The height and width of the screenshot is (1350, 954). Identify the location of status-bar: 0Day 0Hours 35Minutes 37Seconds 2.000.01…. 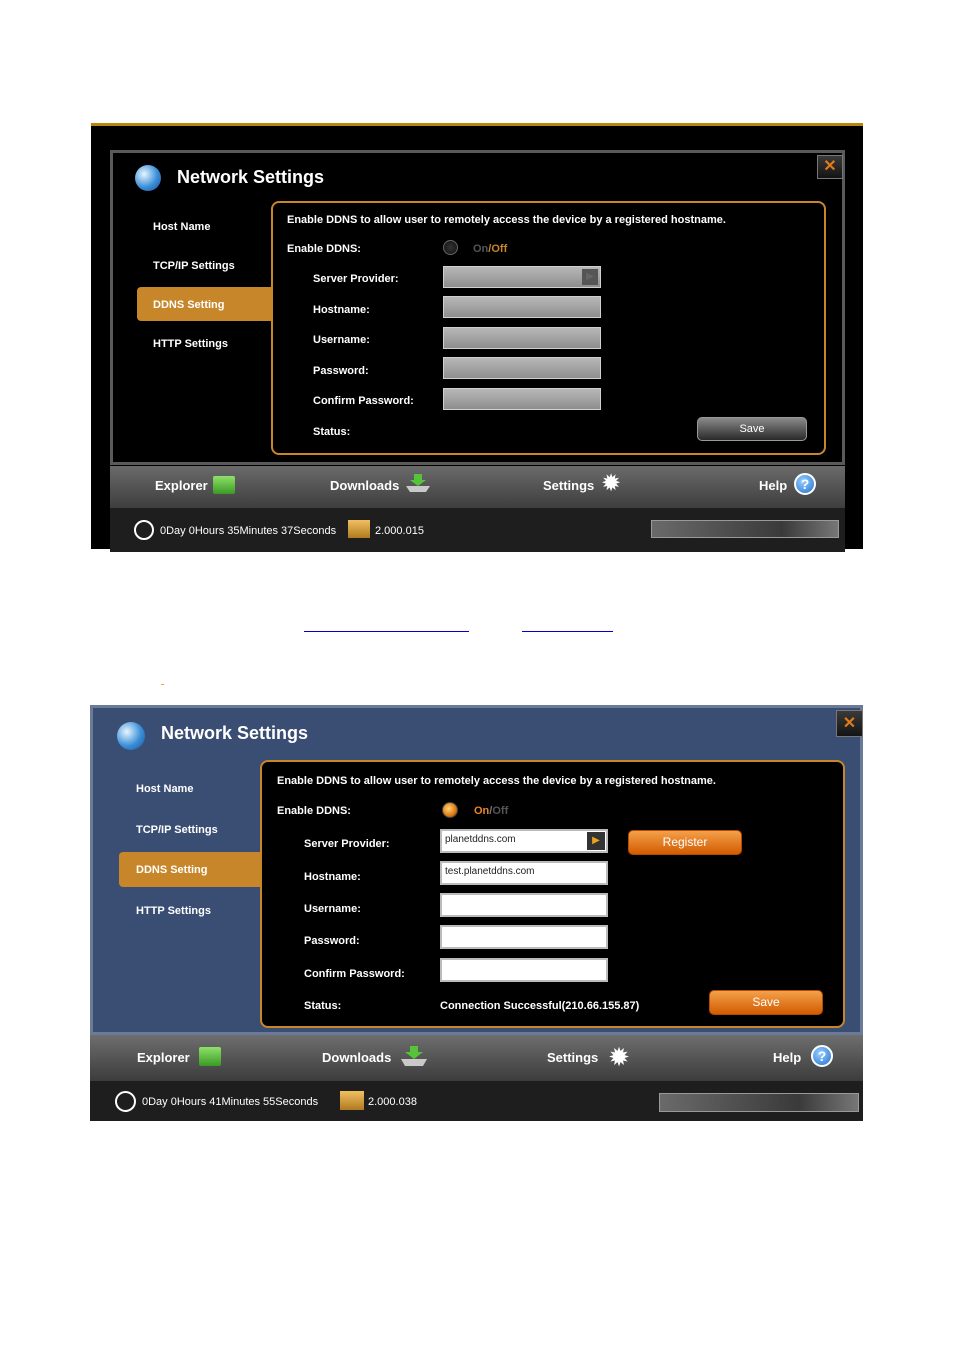
(477, 530).